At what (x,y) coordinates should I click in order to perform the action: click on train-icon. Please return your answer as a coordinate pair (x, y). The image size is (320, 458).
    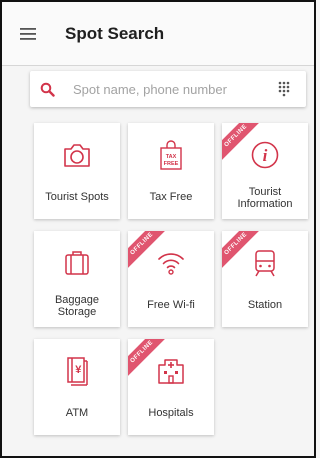
    Looking at the image, I should click on (265, 263).